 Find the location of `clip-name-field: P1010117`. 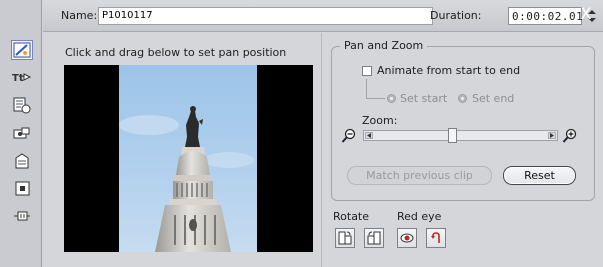

clip-name-field: P1010117 is located at coordinates (265, 16).